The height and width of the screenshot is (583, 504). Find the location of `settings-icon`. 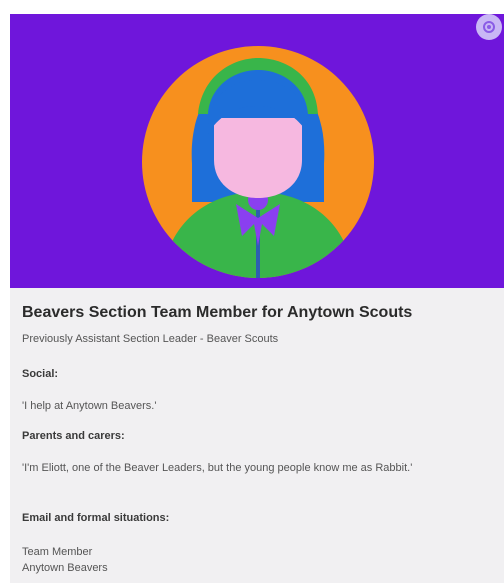

settings-icon is located at coordinates (489, 27).